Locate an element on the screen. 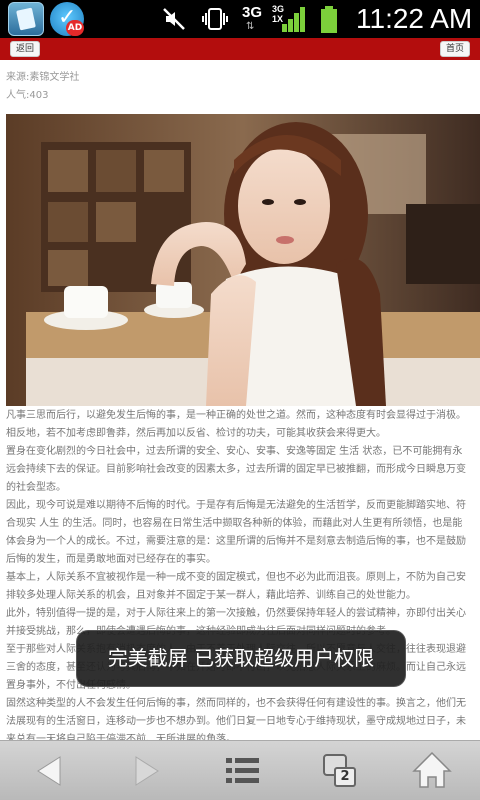 Image resolution: width=480 pixels, height=800 pixels. home-nav-button is located at coordinates (432, 770).